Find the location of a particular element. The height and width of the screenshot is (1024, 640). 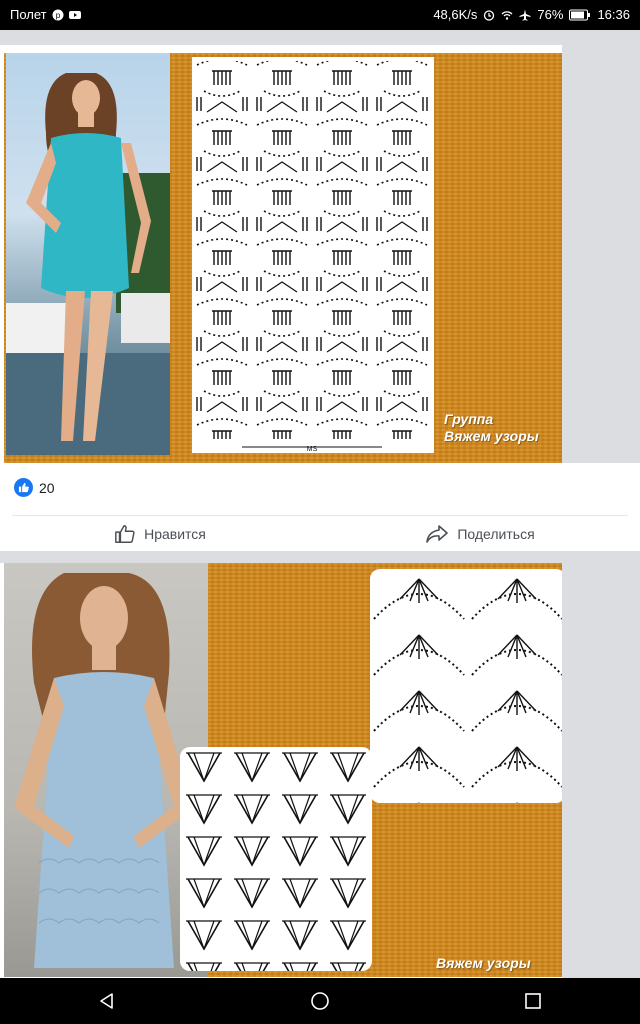

recents-button is located at coordinates (533, 1001).